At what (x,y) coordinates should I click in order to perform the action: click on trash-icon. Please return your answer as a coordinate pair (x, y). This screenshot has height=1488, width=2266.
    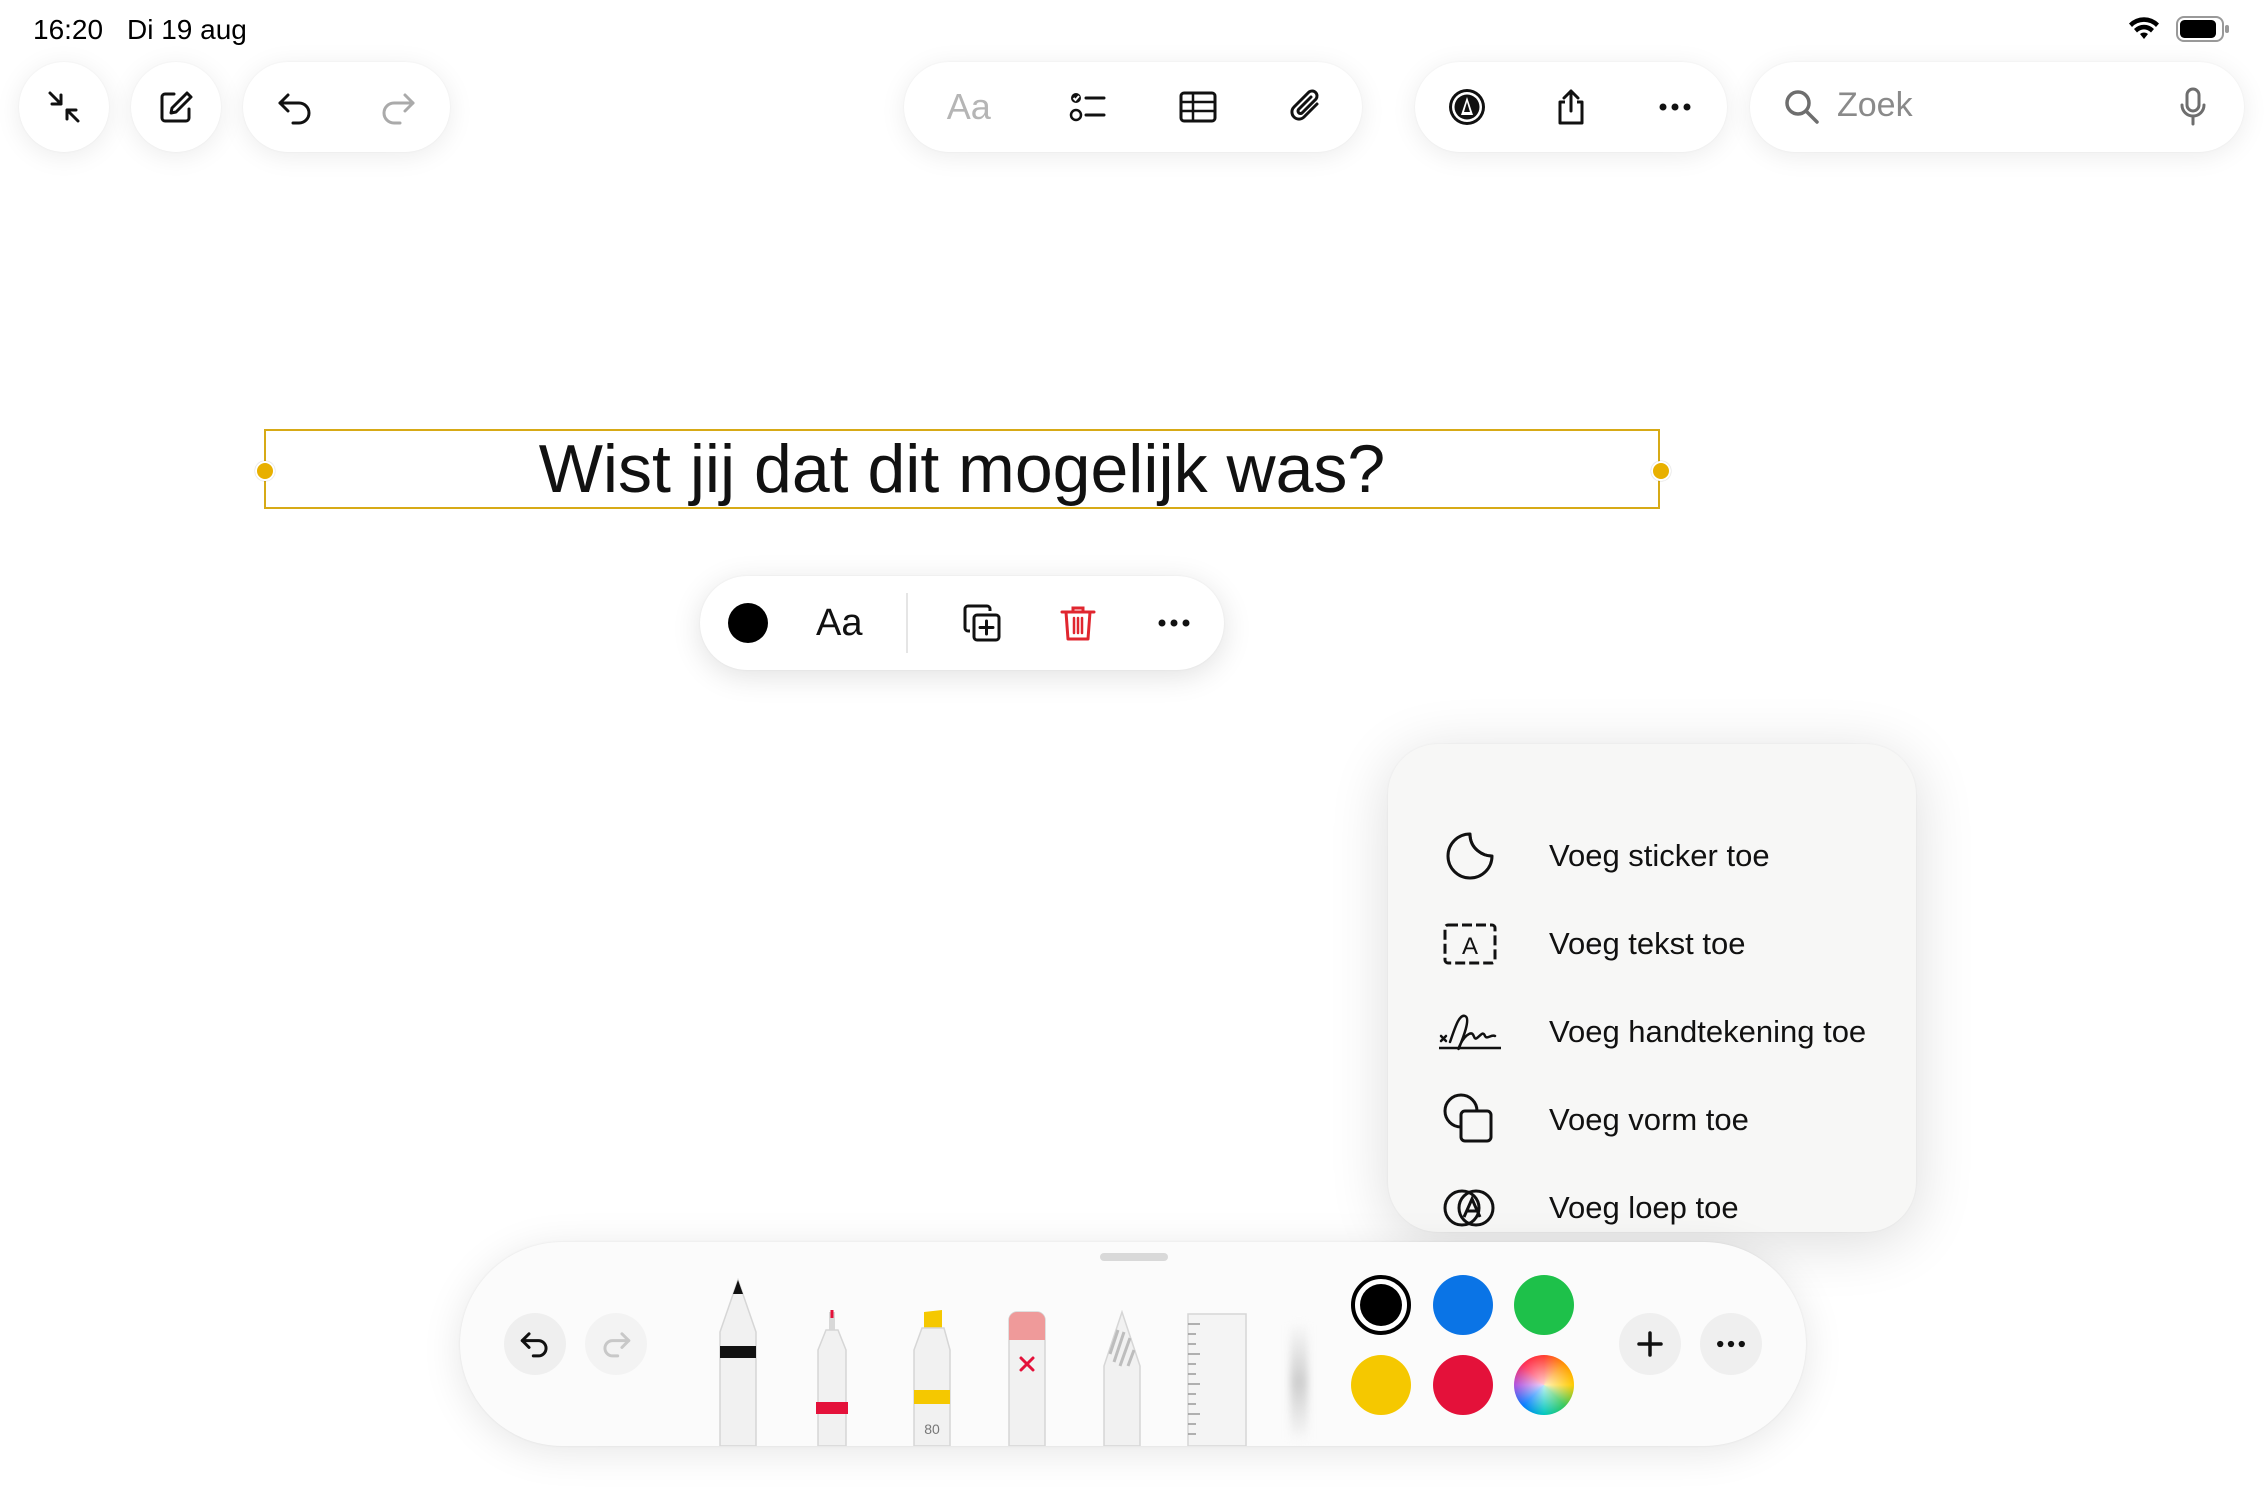
    Looking at the image, I should click on (1078, 623).